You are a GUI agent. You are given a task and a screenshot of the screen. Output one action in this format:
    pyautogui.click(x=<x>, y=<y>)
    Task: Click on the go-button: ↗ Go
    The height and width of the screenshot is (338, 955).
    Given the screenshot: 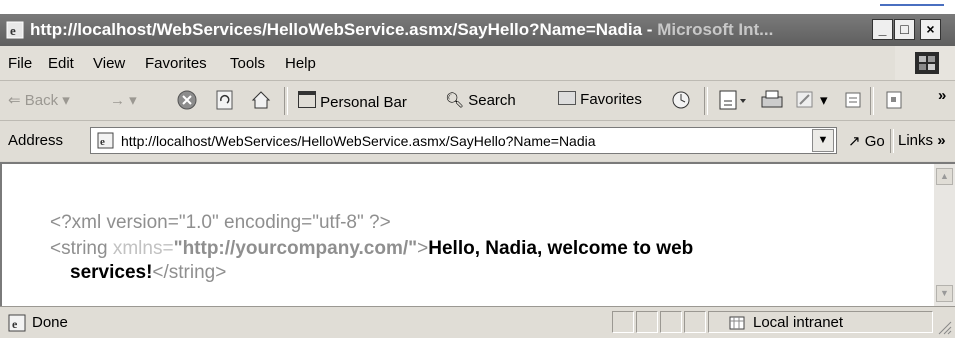 What is the action you would take?
    pyautogui.click(x=866, y=141)
    